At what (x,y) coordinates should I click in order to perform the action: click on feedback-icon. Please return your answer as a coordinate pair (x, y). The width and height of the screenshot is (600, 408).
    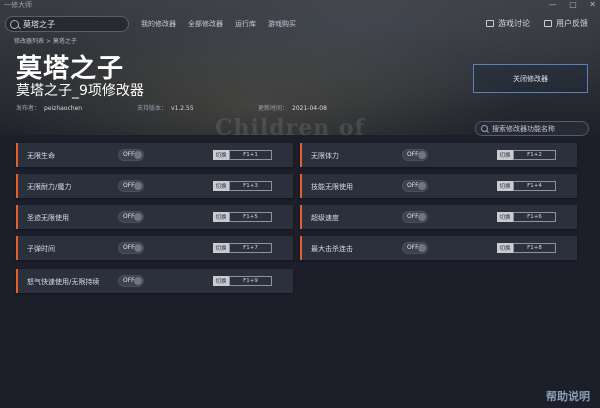
    Looking at the image, I should click on (548, 23).